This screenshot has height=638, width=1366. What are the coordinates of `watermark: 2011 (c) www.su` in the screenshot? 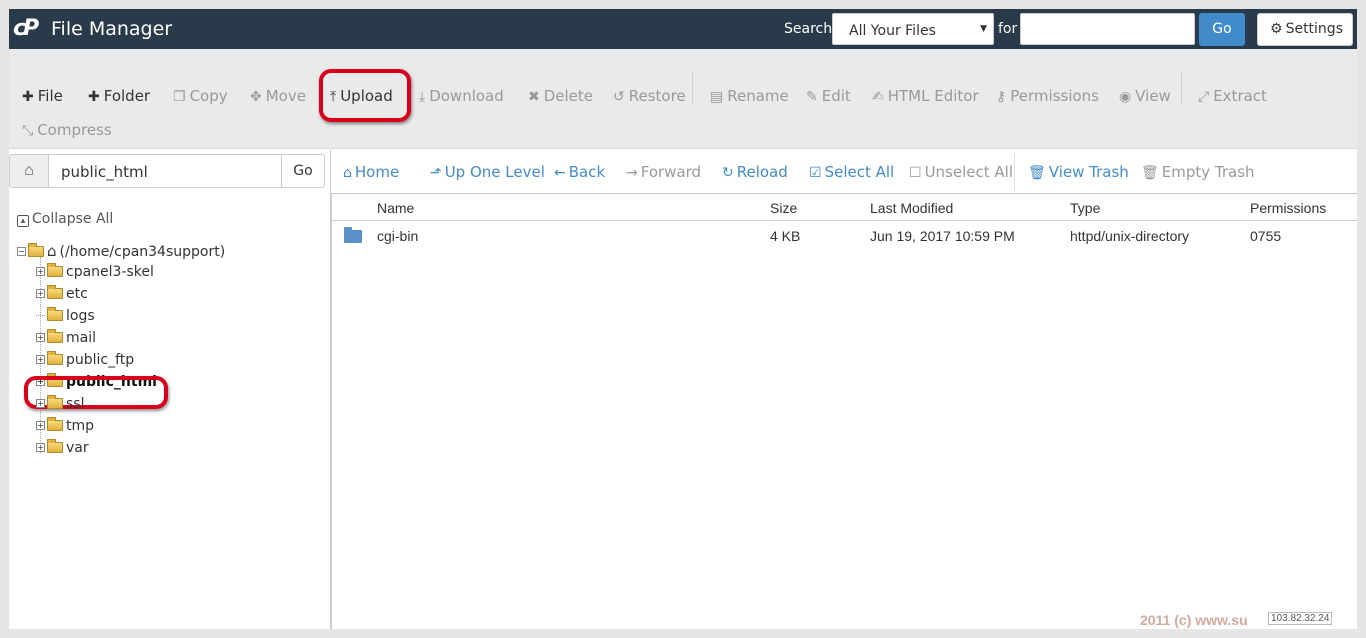 It's located at (1194, 620).